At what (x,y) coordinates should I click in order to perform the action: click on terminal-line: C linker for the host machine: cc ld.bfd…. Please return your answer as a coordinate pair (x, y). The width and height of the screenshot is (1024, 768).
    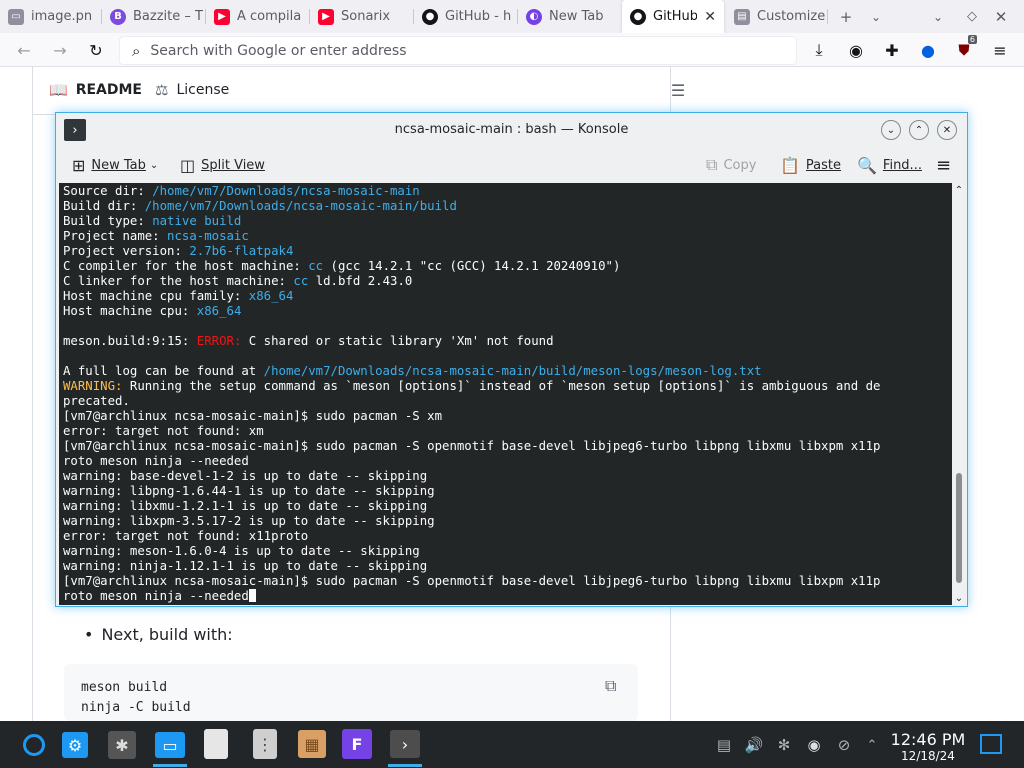
    Looking at the image, I should click on (238, 281).